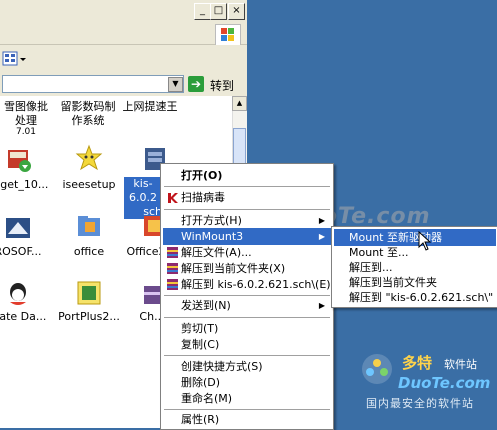  Describe the element at coordinates (256, 284) in the screenshot. I see `menu-item-label: 解压到 kis-6.0.2.621.sch\(E)` at that location.